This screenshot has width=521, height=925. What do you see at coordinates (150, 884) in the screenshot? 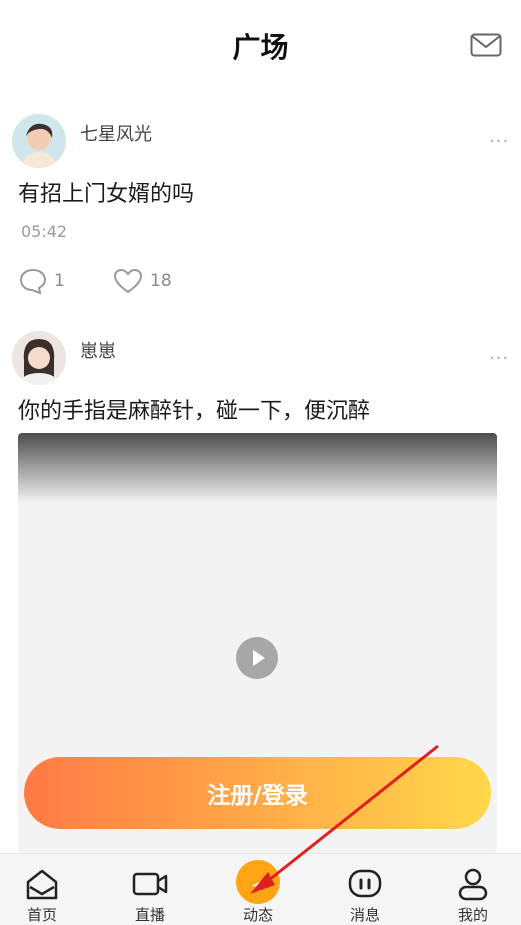
I see `video-camera-icon` at bounding box center [150, 884].